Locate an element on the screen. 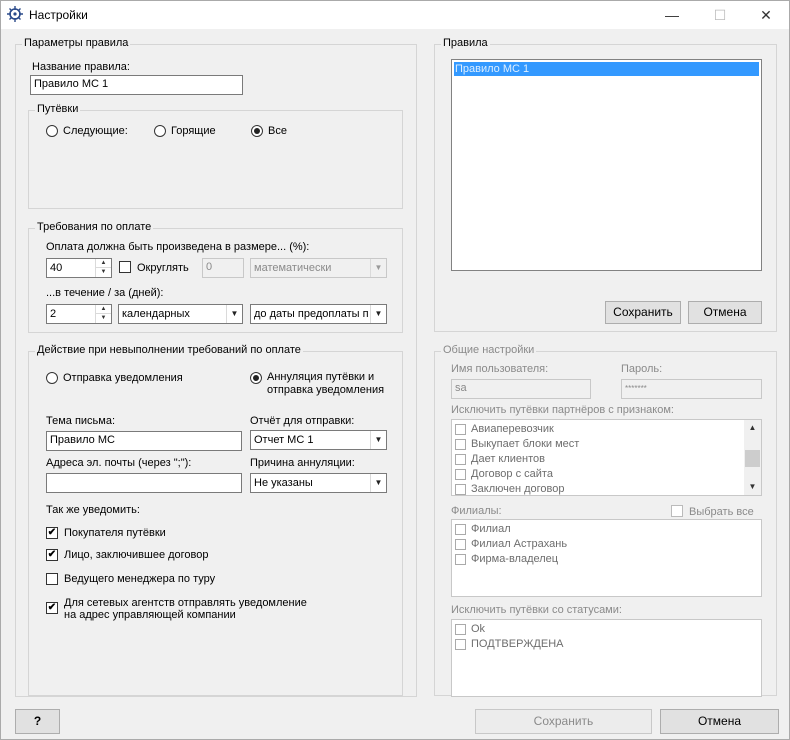 This screenshot has width=790, height=740. payment-amount-value: 40 is located at coordinates (56, 268).